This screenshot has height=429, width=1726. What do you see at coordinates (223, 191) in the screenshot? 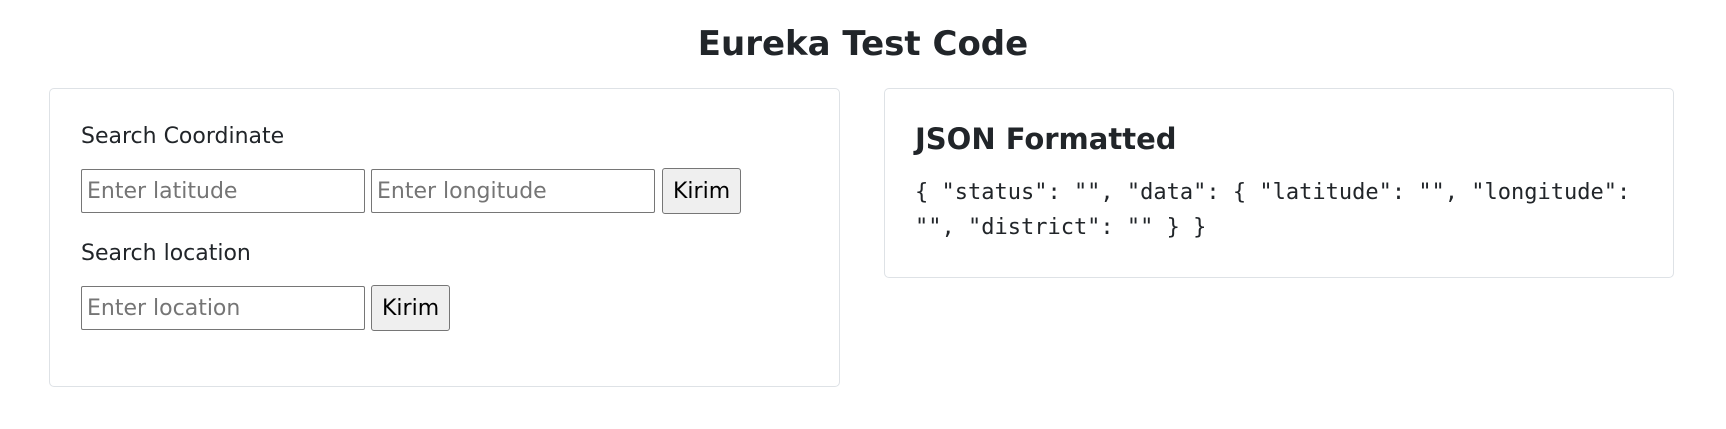
I see `latitude-input` at bounding box center [223, 191].